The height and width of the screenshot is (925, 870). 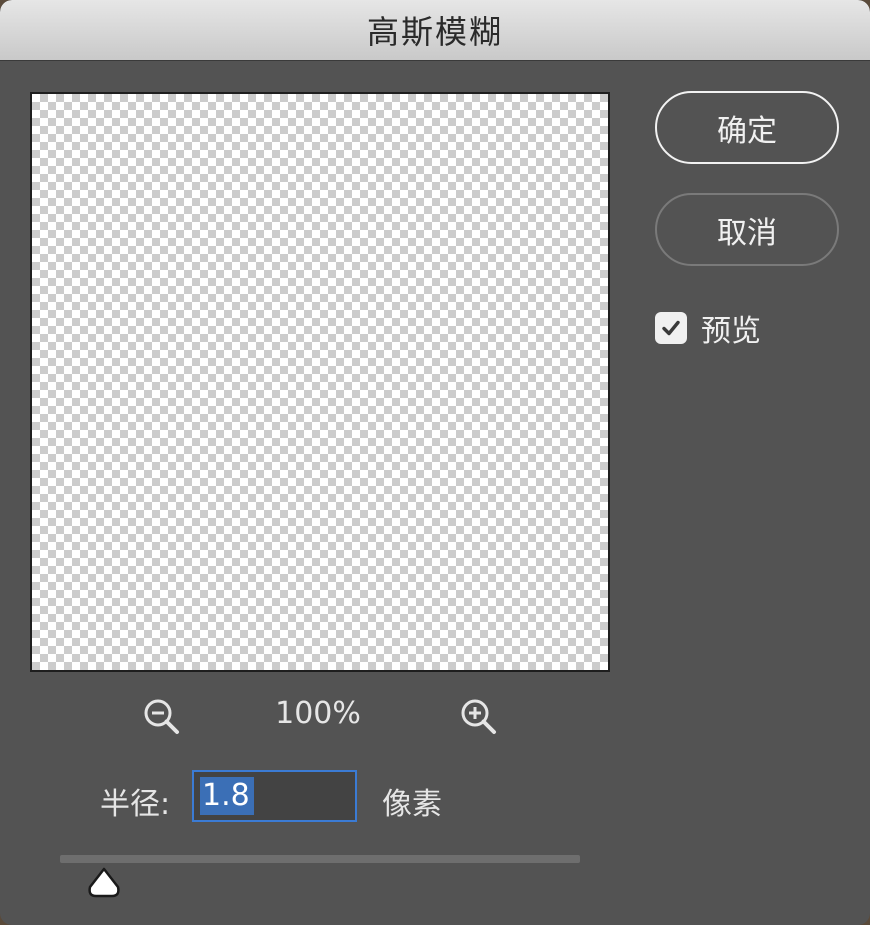 What do you see at coordinates (320, 859) in the screenshot?
I see `radius-slider-track` at bounding box center [320, 859].